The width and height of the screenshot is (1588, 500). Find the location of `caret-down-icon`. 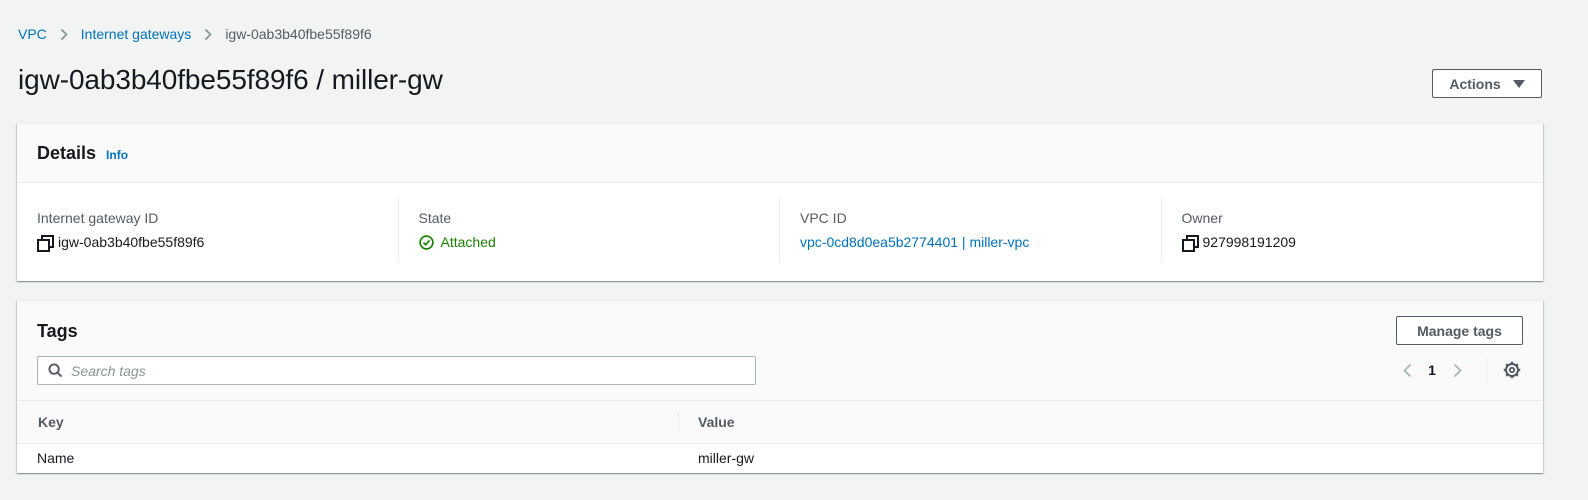

caret-down-icon is located at coordinates (1518, 83).